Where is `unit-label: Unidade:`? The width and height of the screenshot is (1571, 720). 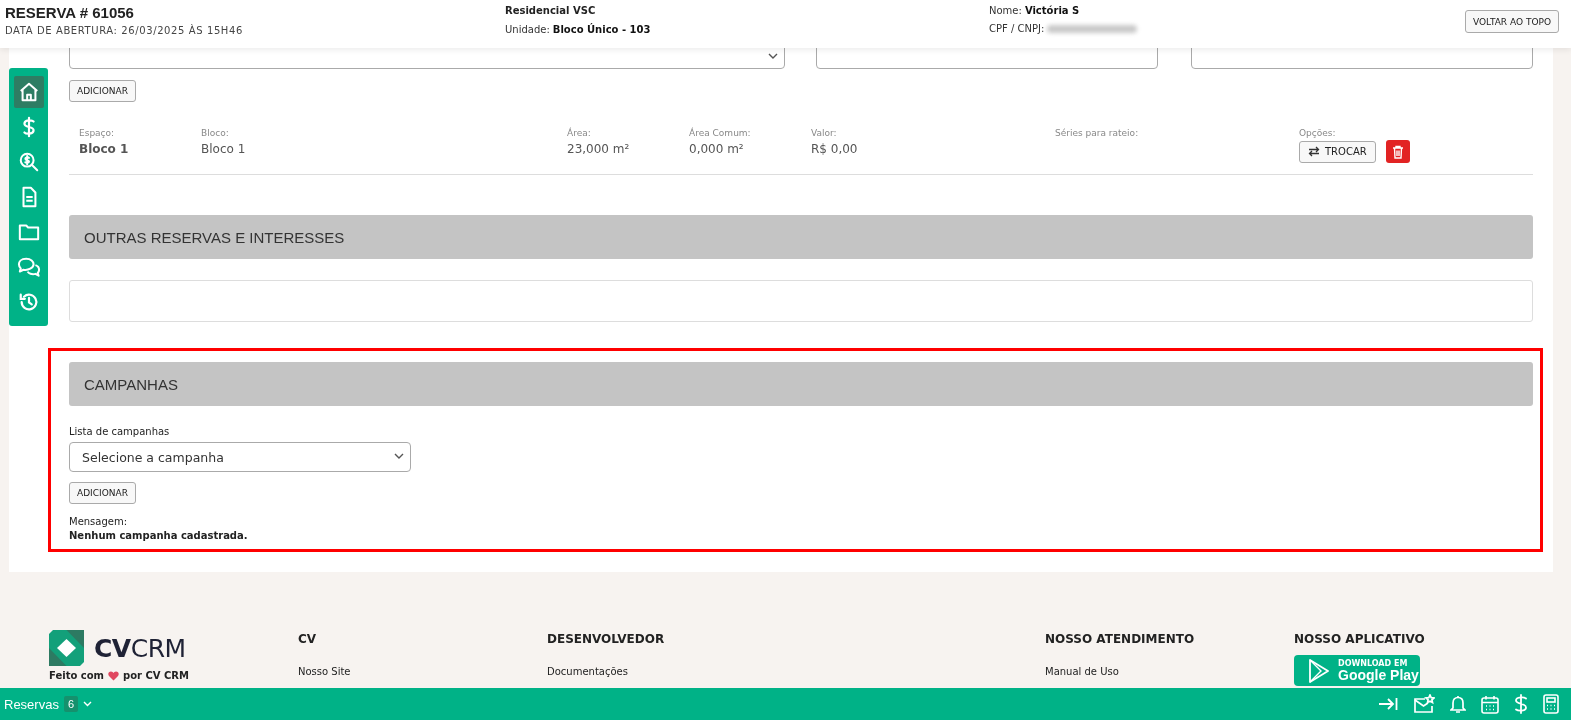 unit-label: Unidade: is located at coordinates (527, 30).